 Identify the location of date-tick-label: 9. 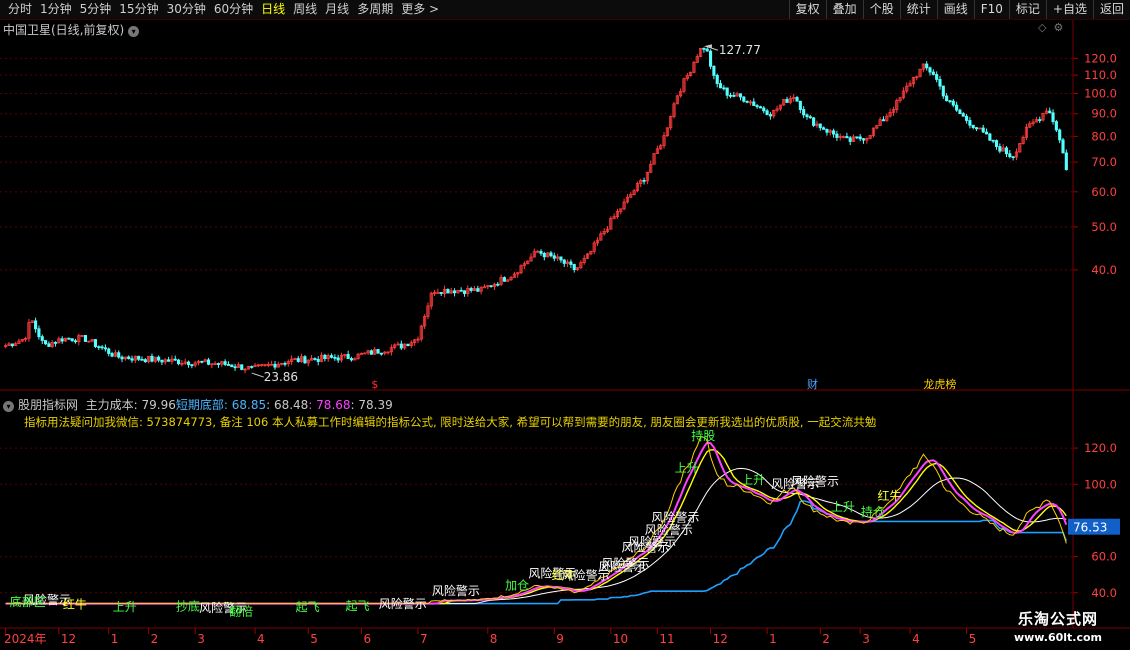
(560, 639).